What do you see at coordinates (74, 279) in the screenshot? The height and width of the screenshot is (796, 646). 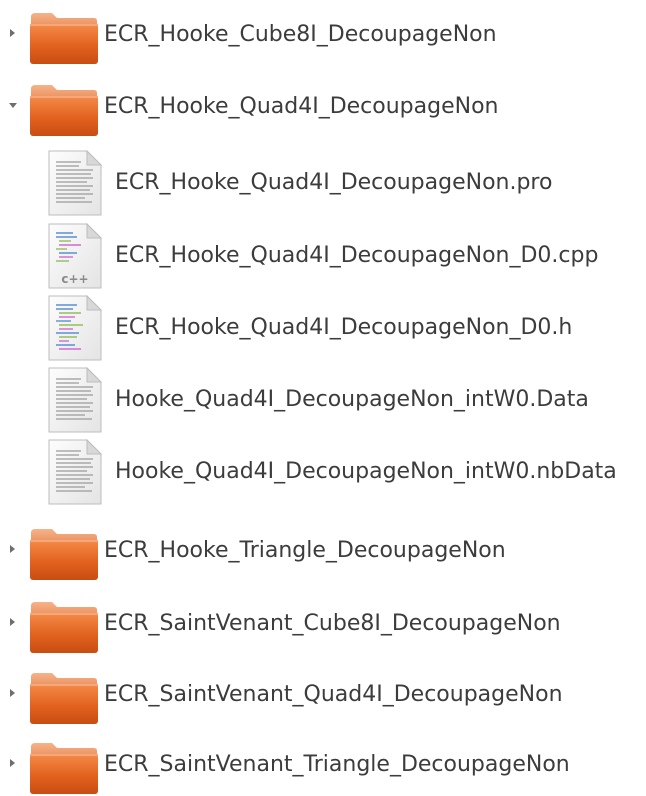 I see `svg-text: c++` at bounding box center [74, 279].